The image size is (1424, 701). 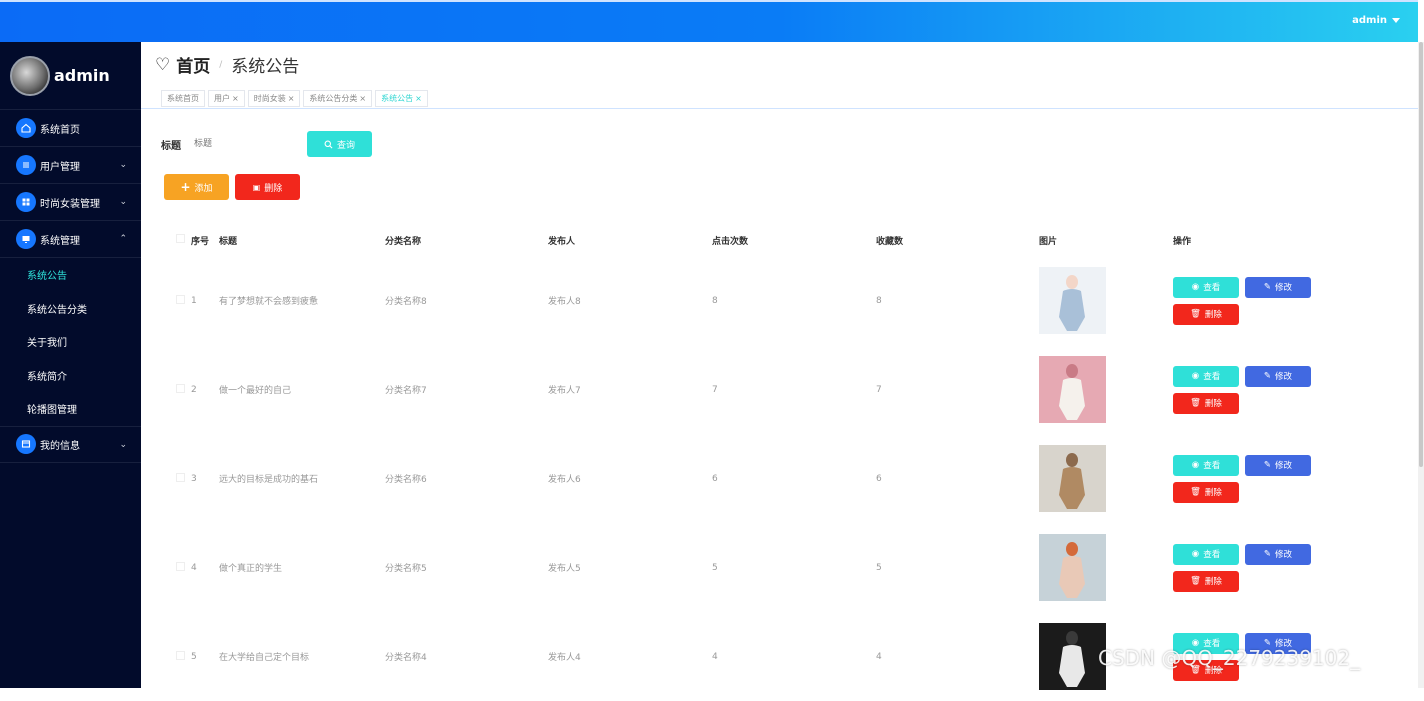 What do you see at coordinates (70, 128) in the screenshot?
I see `sidebar-item-home: 系统首页` at bounding box center [70, 128].